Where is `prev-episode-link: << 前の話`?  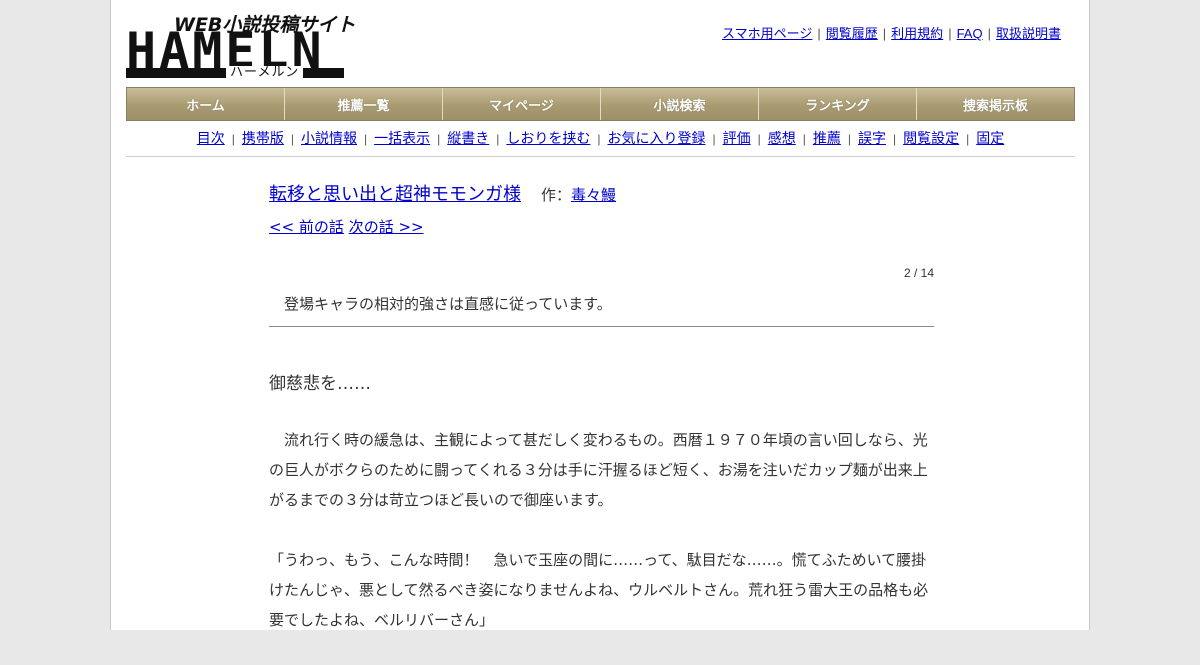
prev-episode-link: << 前の話 is located at coordinates (306, 227).